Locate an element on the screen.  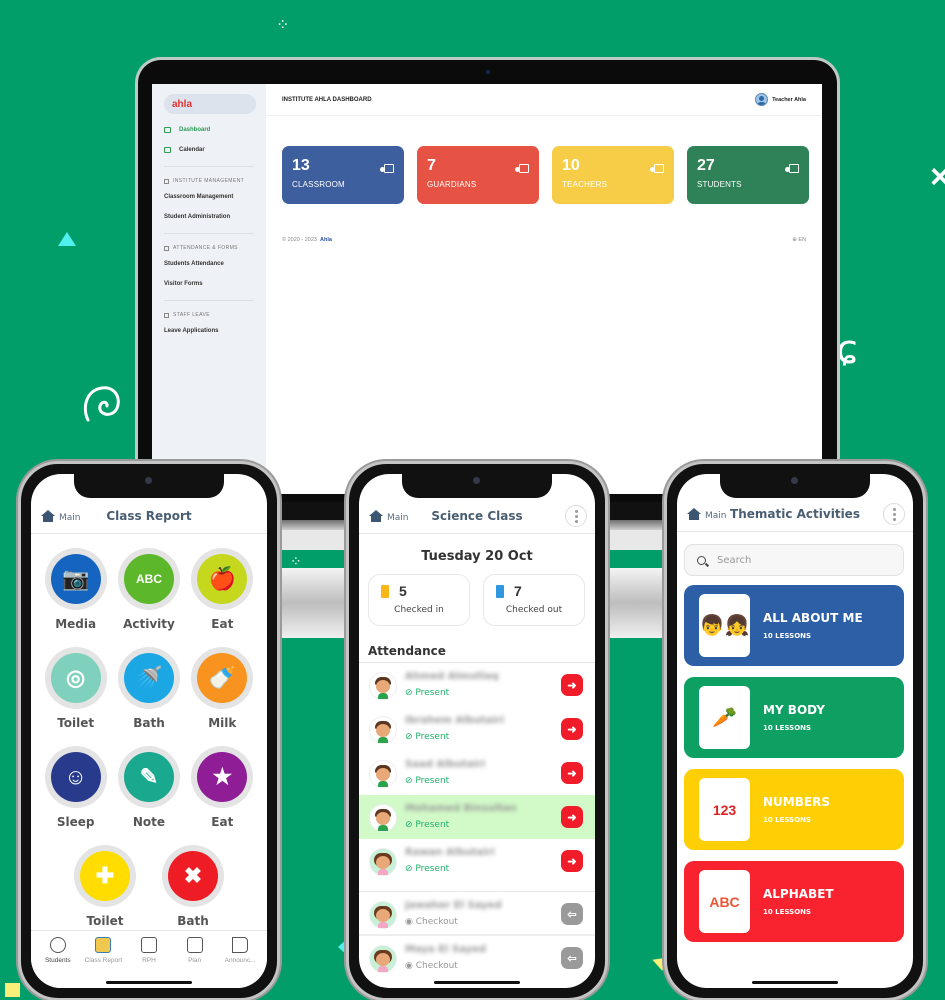
report-tile-activity: ABC Activity is located at coordinates (149, 589).